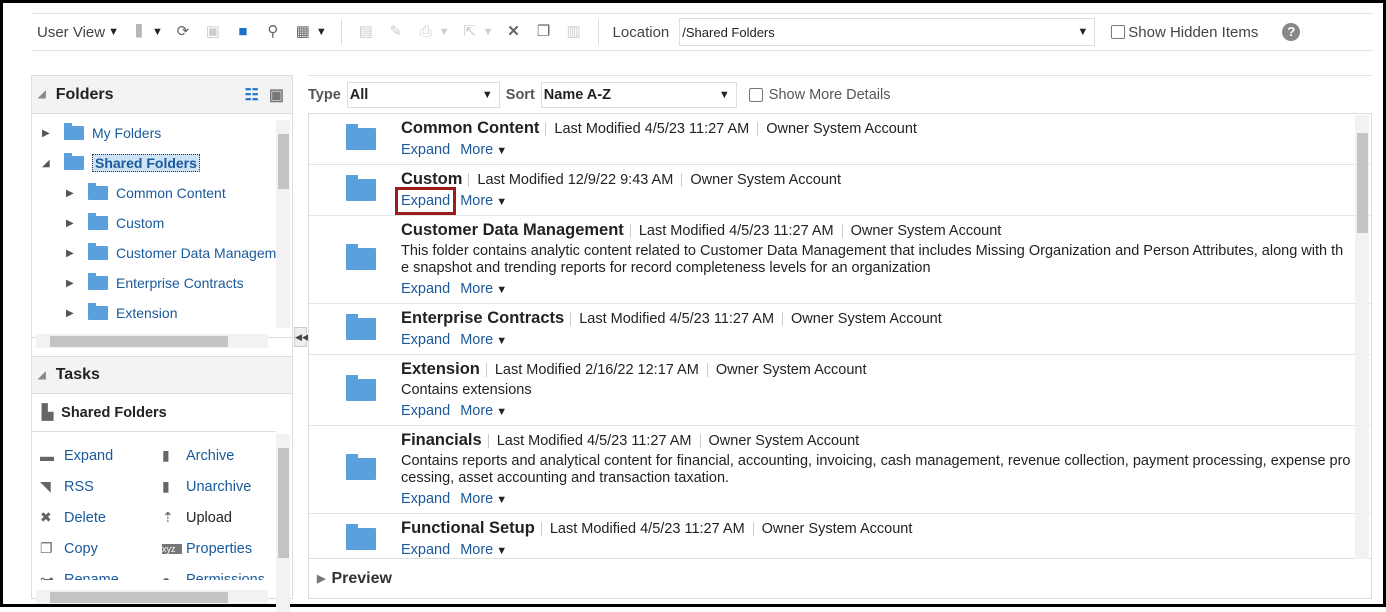 The width and height of the screenshot is (1386, 612). What do you see at coordinates (887, 32) in the screenshot?
I see `location-input: /Shared Folders ▼` at bounding box center [887, 32].